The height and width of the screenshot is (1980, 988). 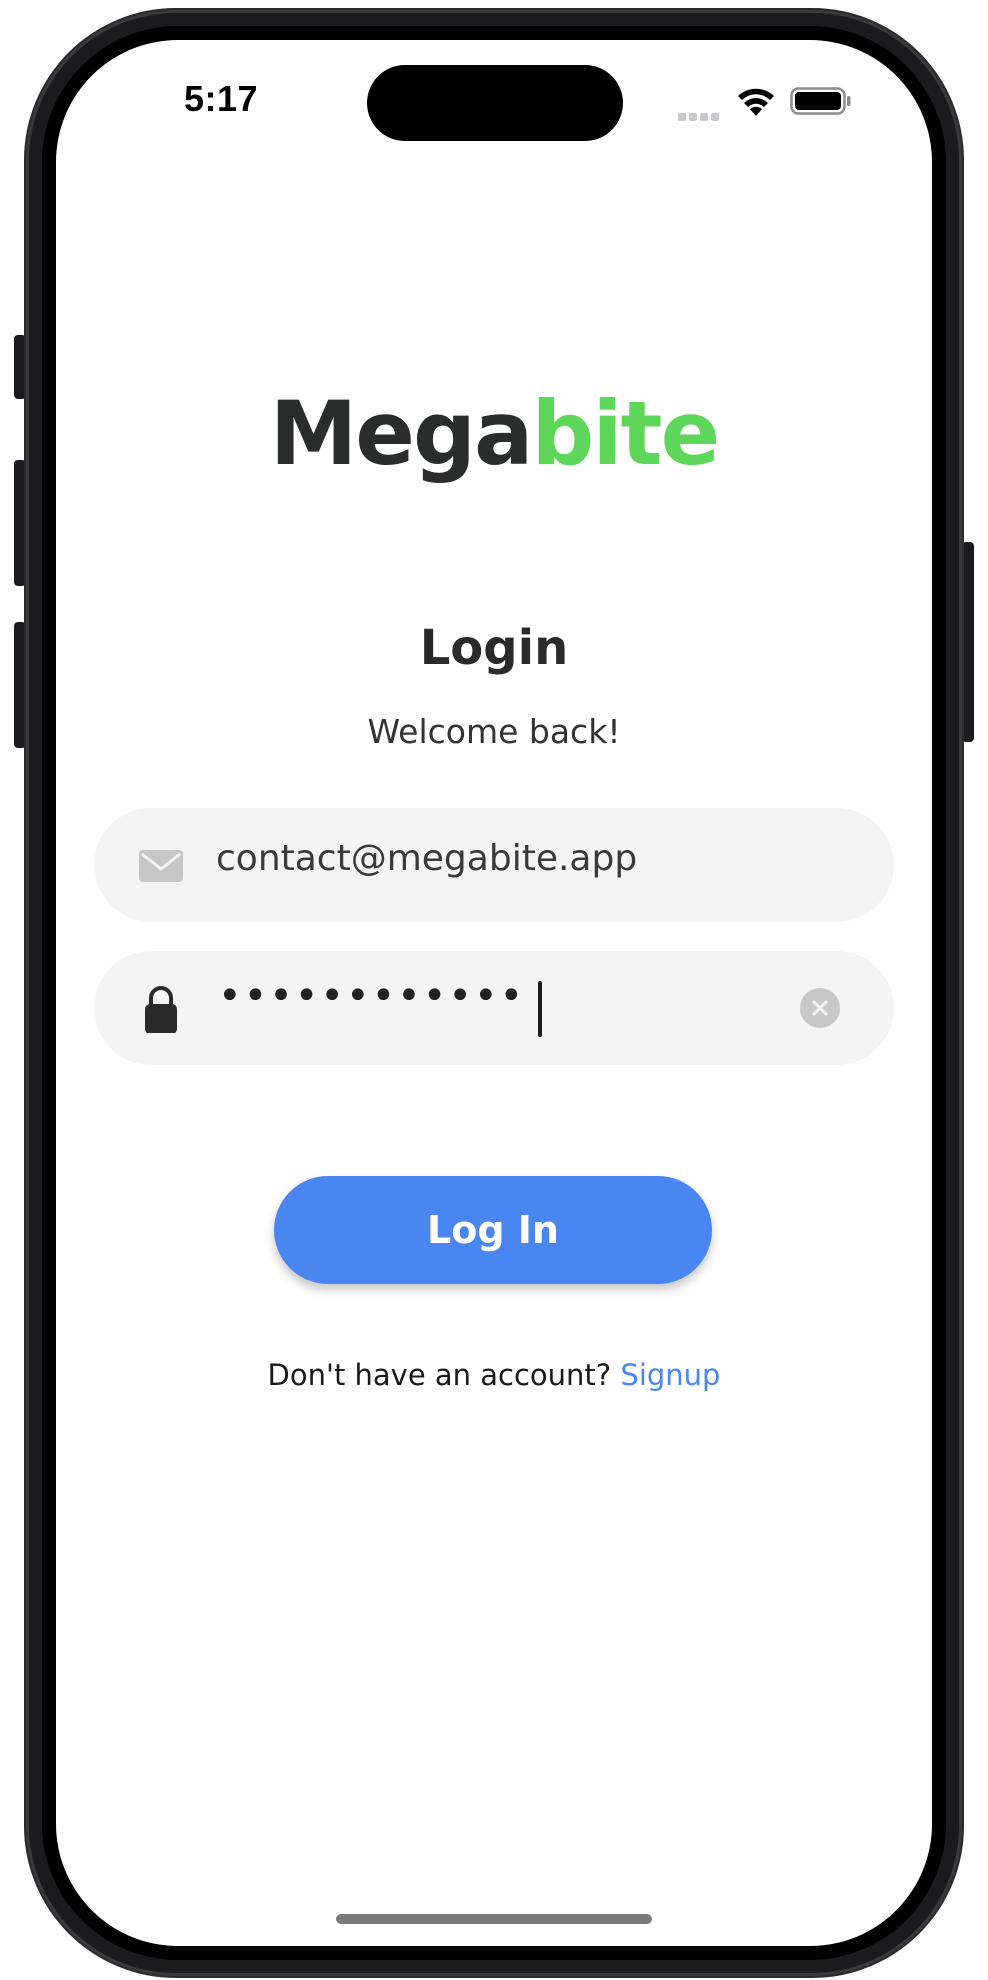 I want to click on password-input: ••••••••••••, so click(x=371, y=996).